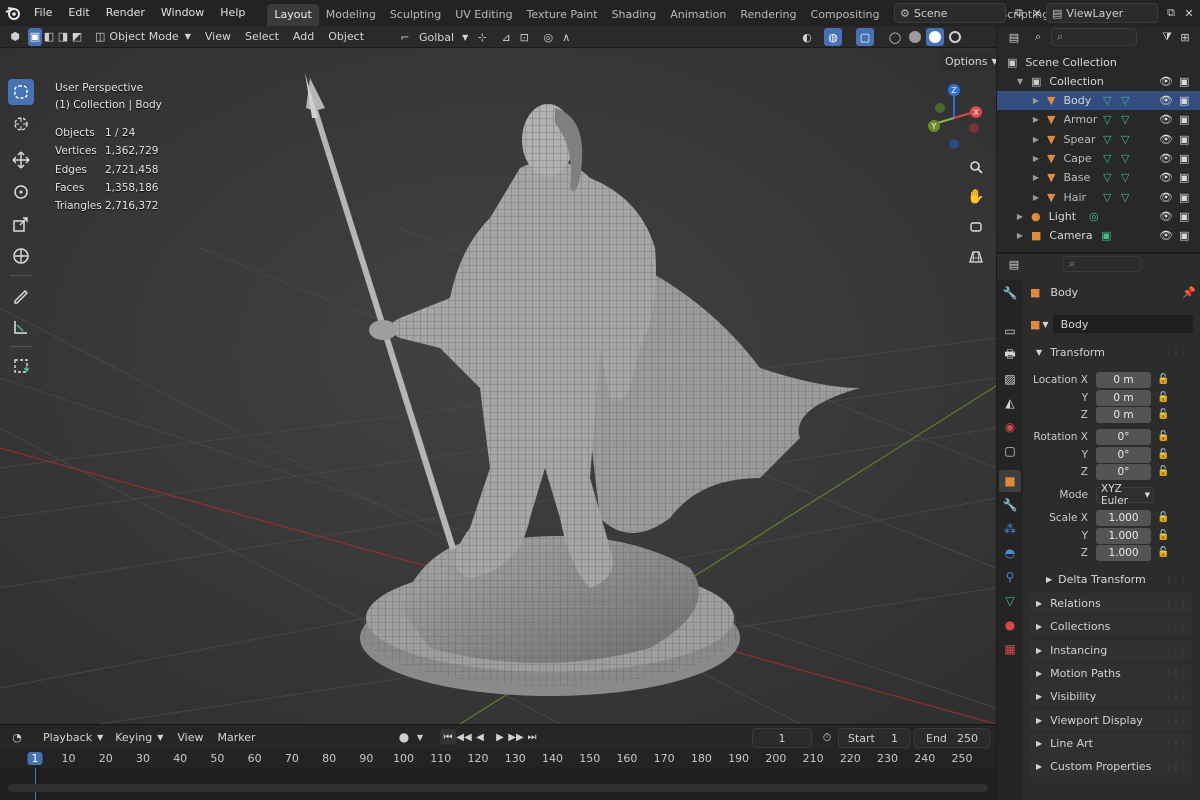  Describe the element at coordinates (500, 737) in the screenshot. I see `play-icon: ▶` at that location.